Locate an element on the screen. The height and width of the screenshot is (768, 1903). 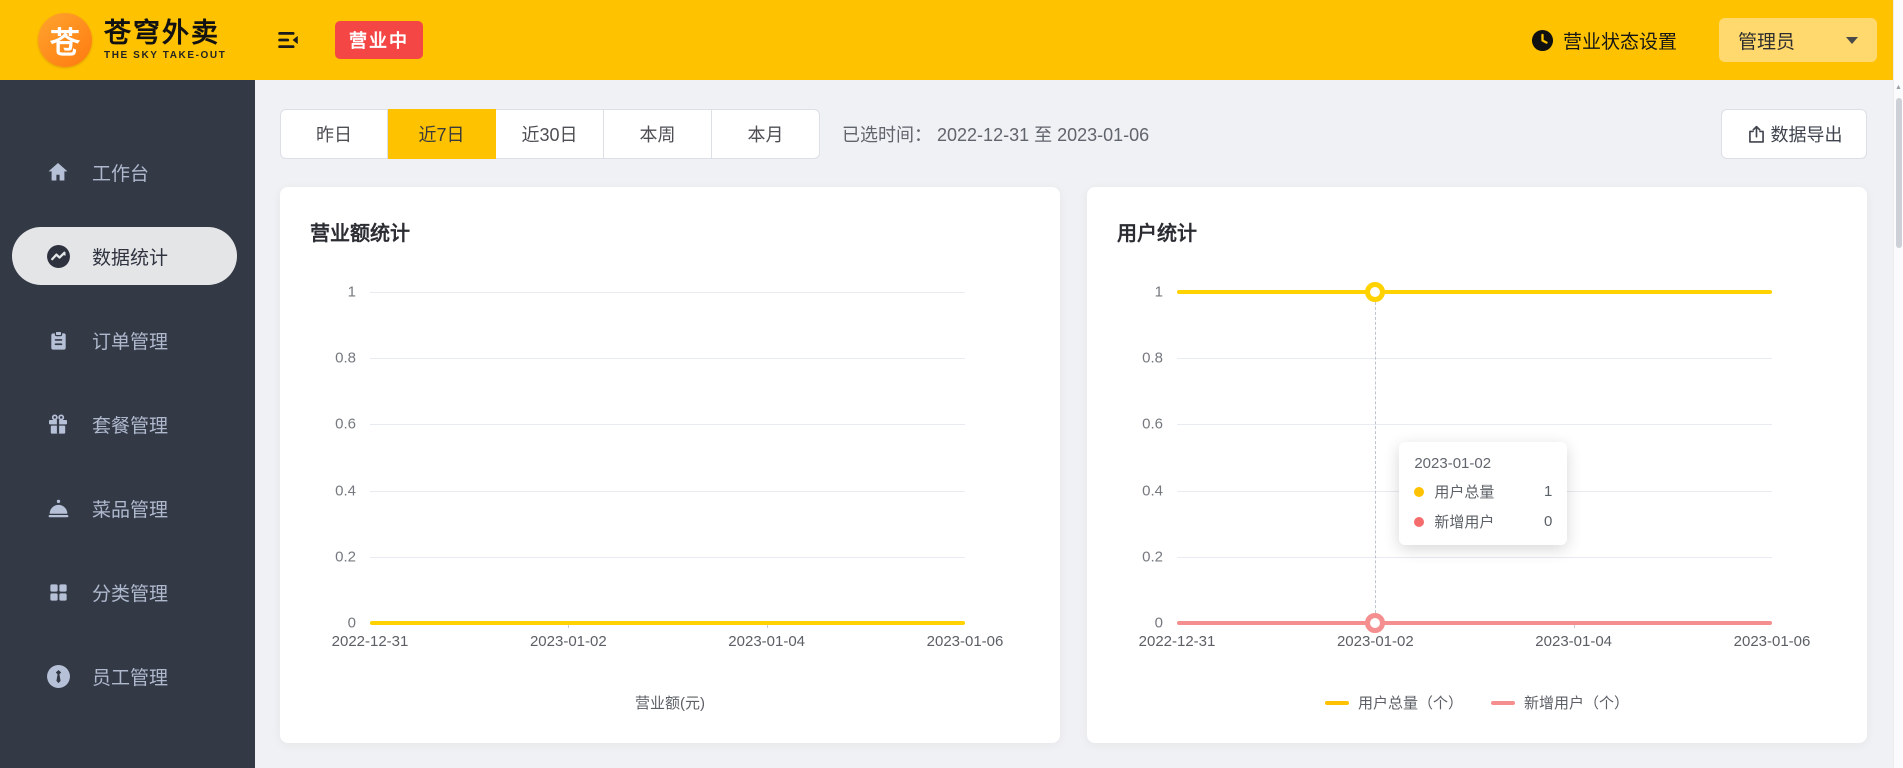
export-label: 数据导出 is located at coordinates (1806, 135).